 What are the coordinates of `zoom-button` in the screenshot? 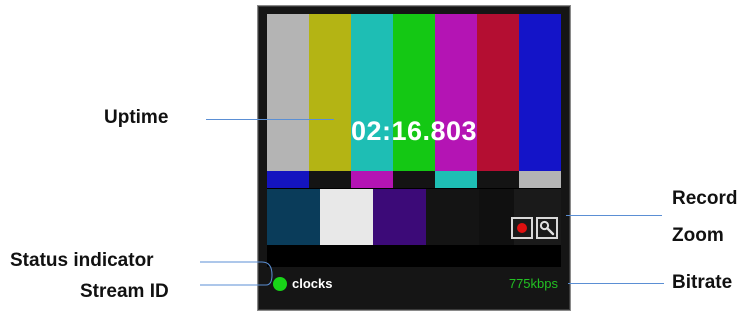 It's located at (547, 228).